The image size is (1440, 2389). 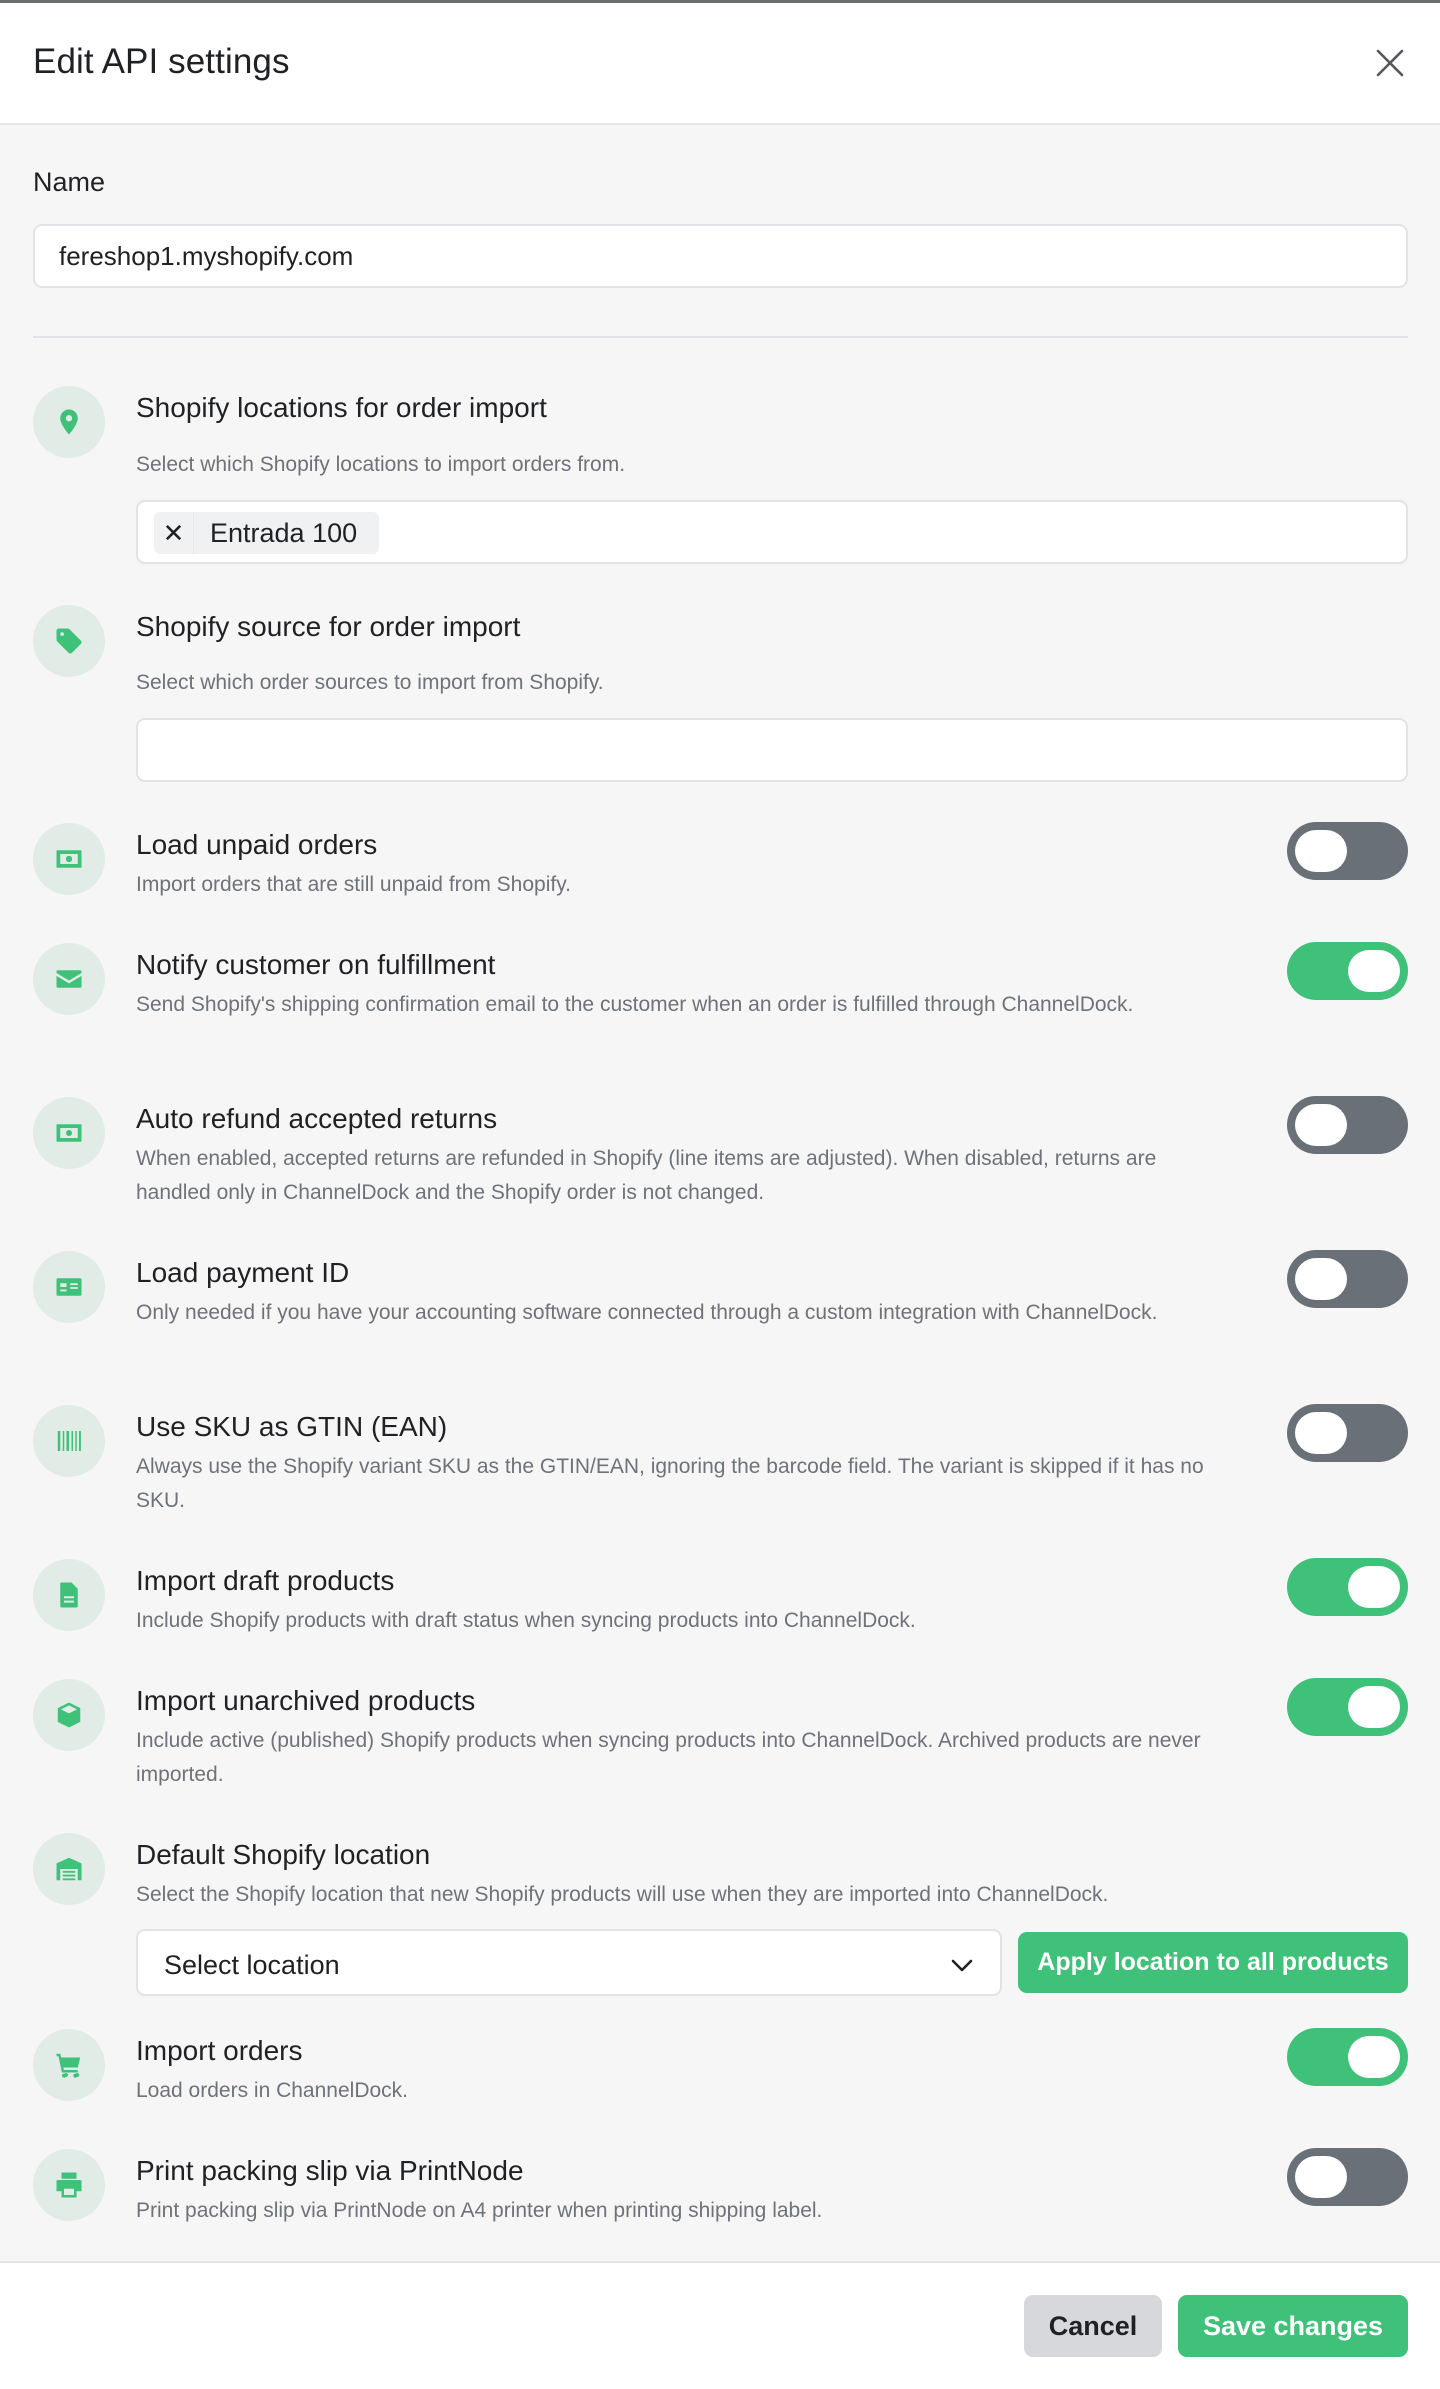 I want to click on location-select: Select location, so click(x=569, y=1962).